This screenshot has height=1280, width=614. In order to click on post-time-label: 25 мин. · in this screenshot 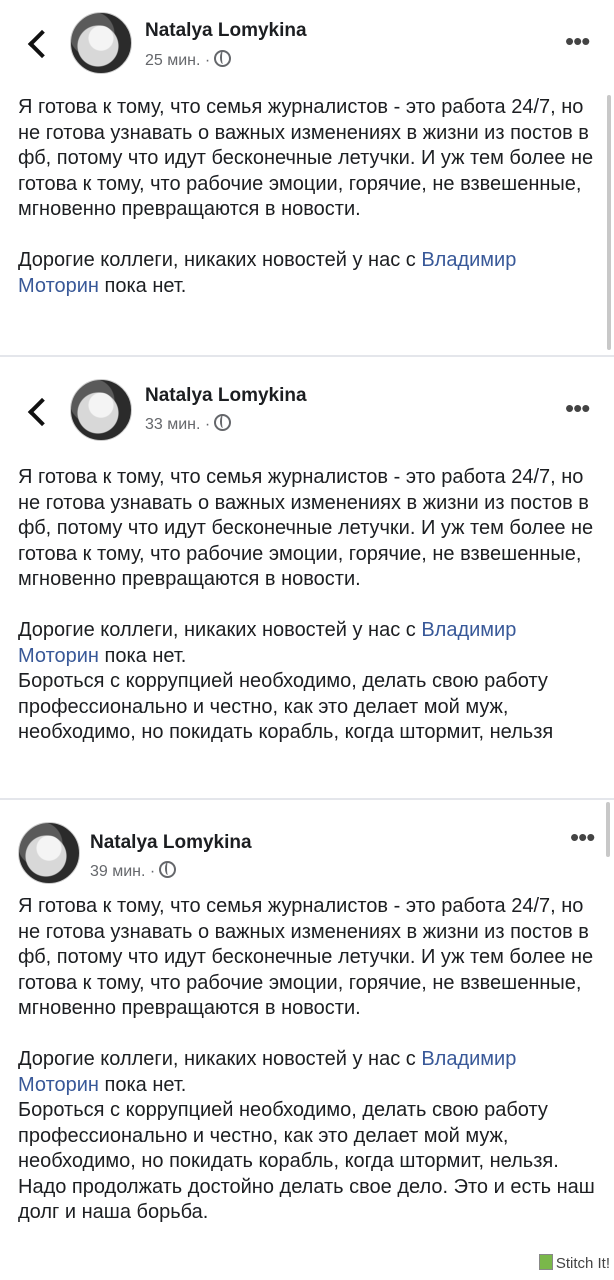, I will do `click(178, 60)`.